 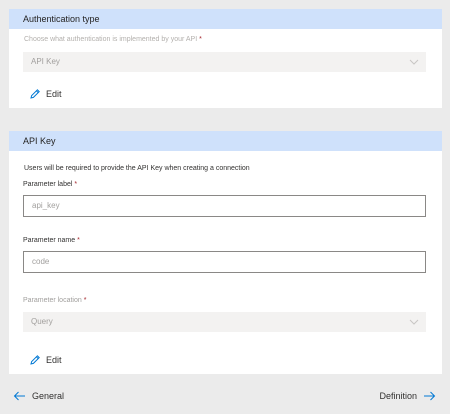 I want to click on arrow-right-icon, so click(x=430, y=396).